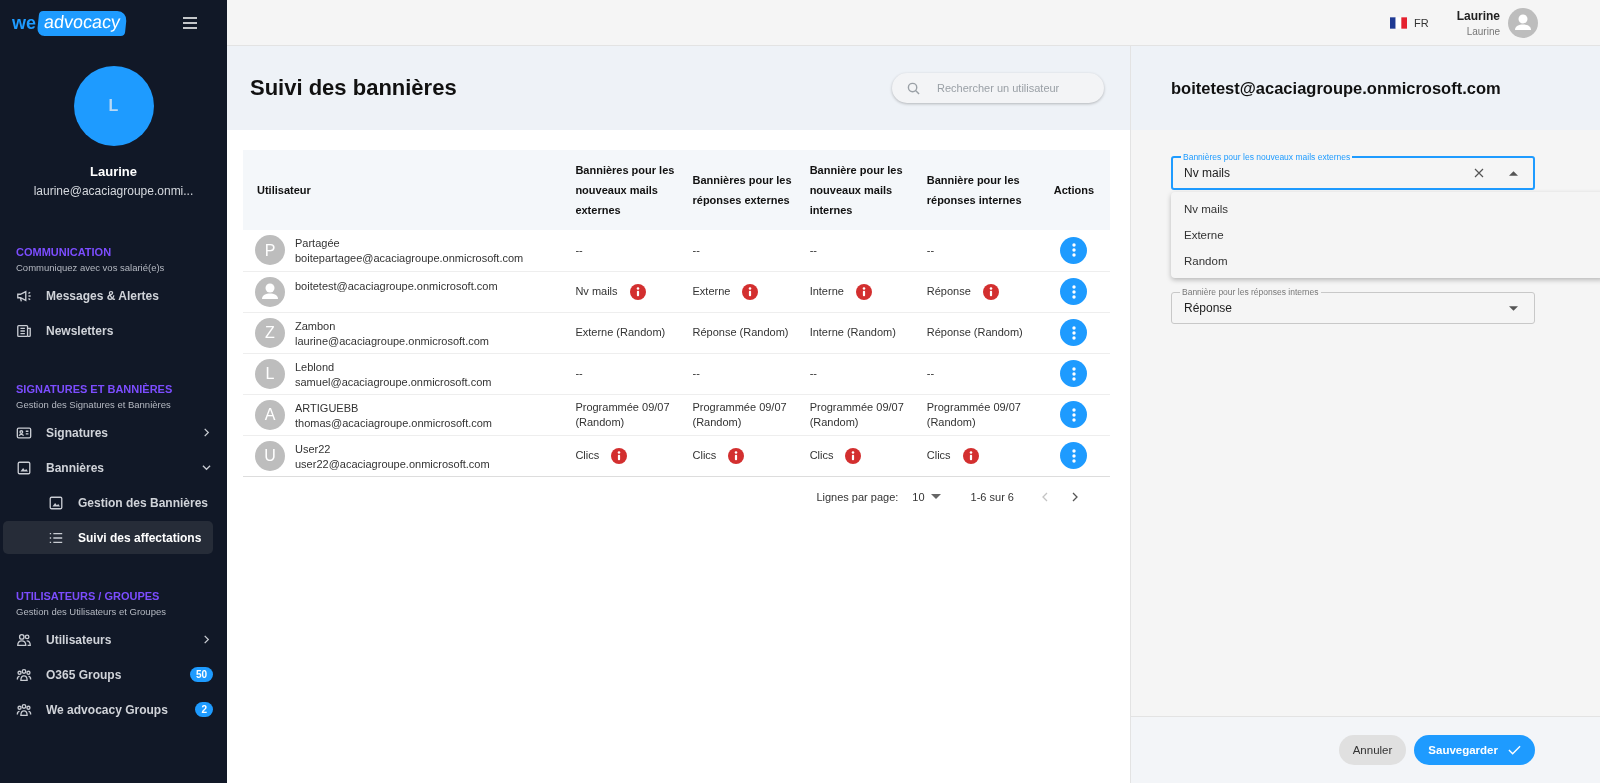  I want to click on dropdown-option: Nv mails, so click(1385, 209).